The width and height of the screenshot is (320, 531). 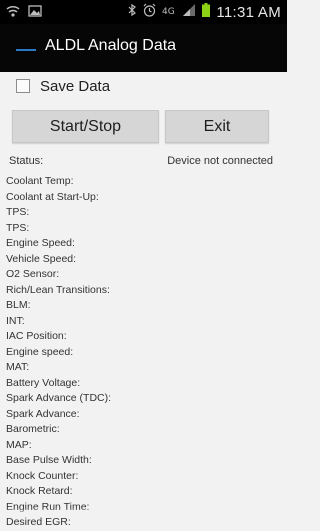 I want to click on data-field-label: Battery Voltage:, so click(x=43, y=382).